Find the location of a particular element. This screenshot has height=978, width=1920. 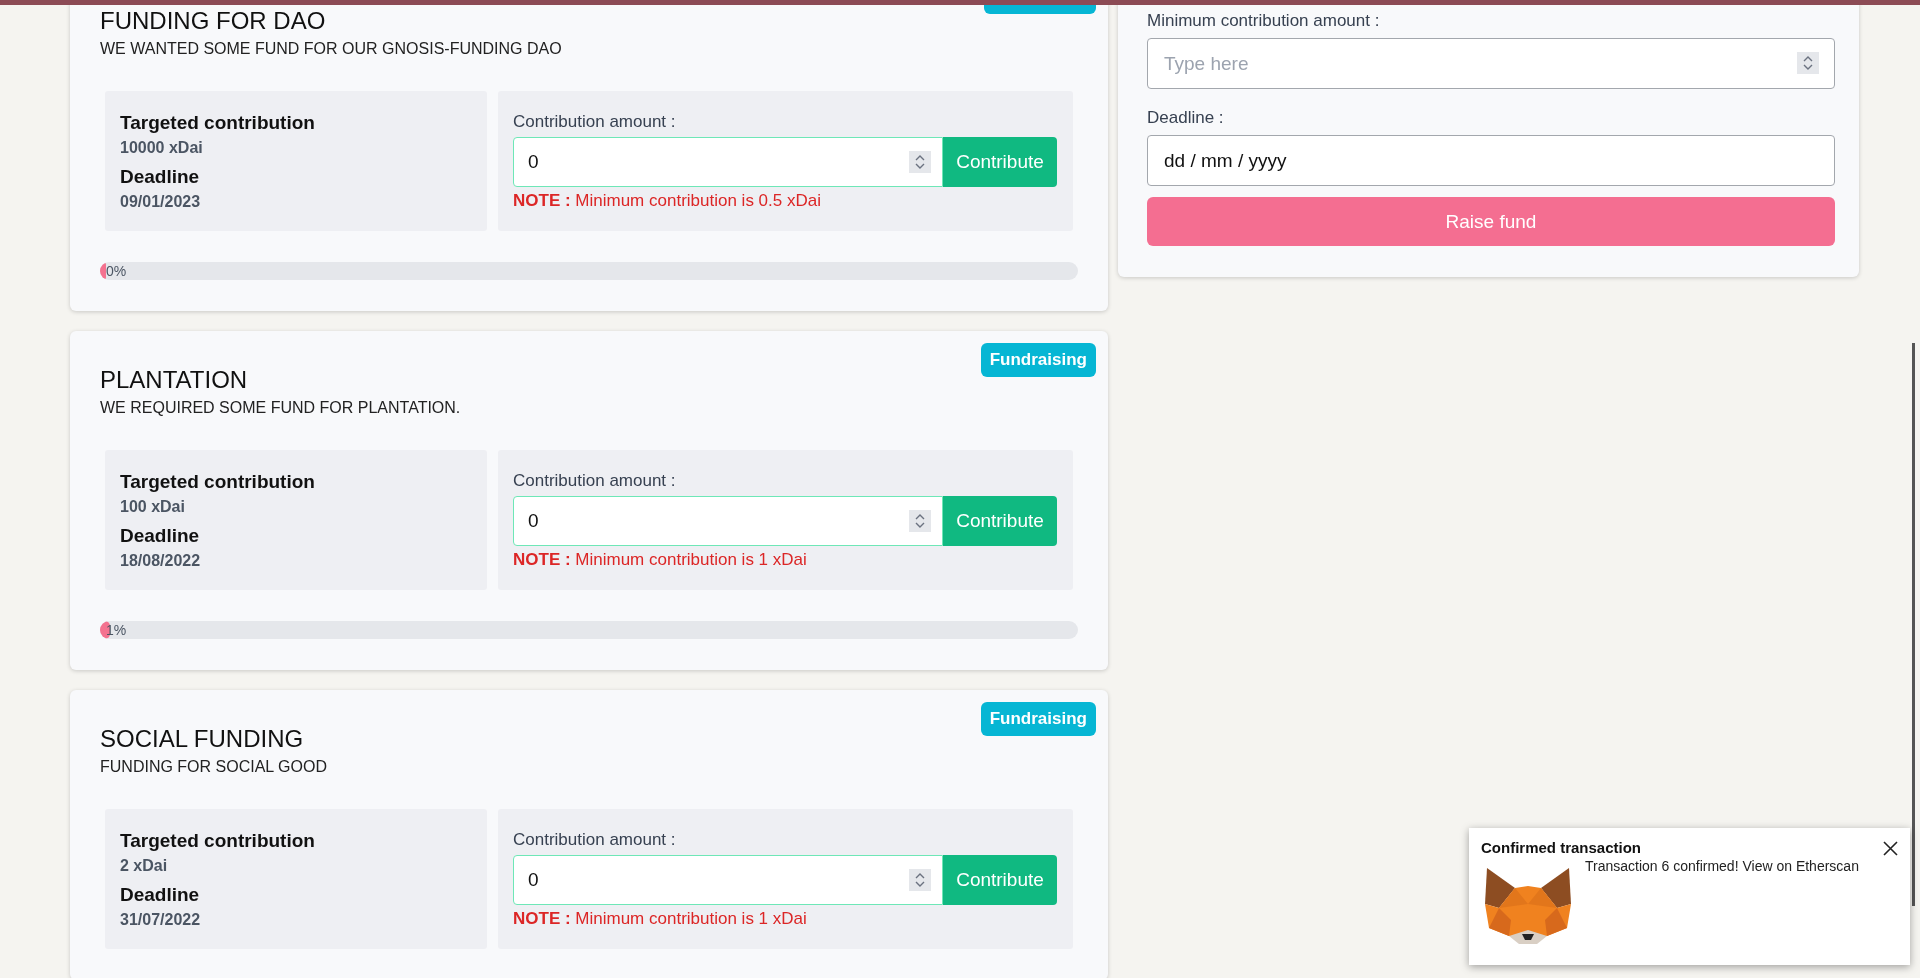

notification-title: Confirmed transaction is located at coordinates (1561, 848).